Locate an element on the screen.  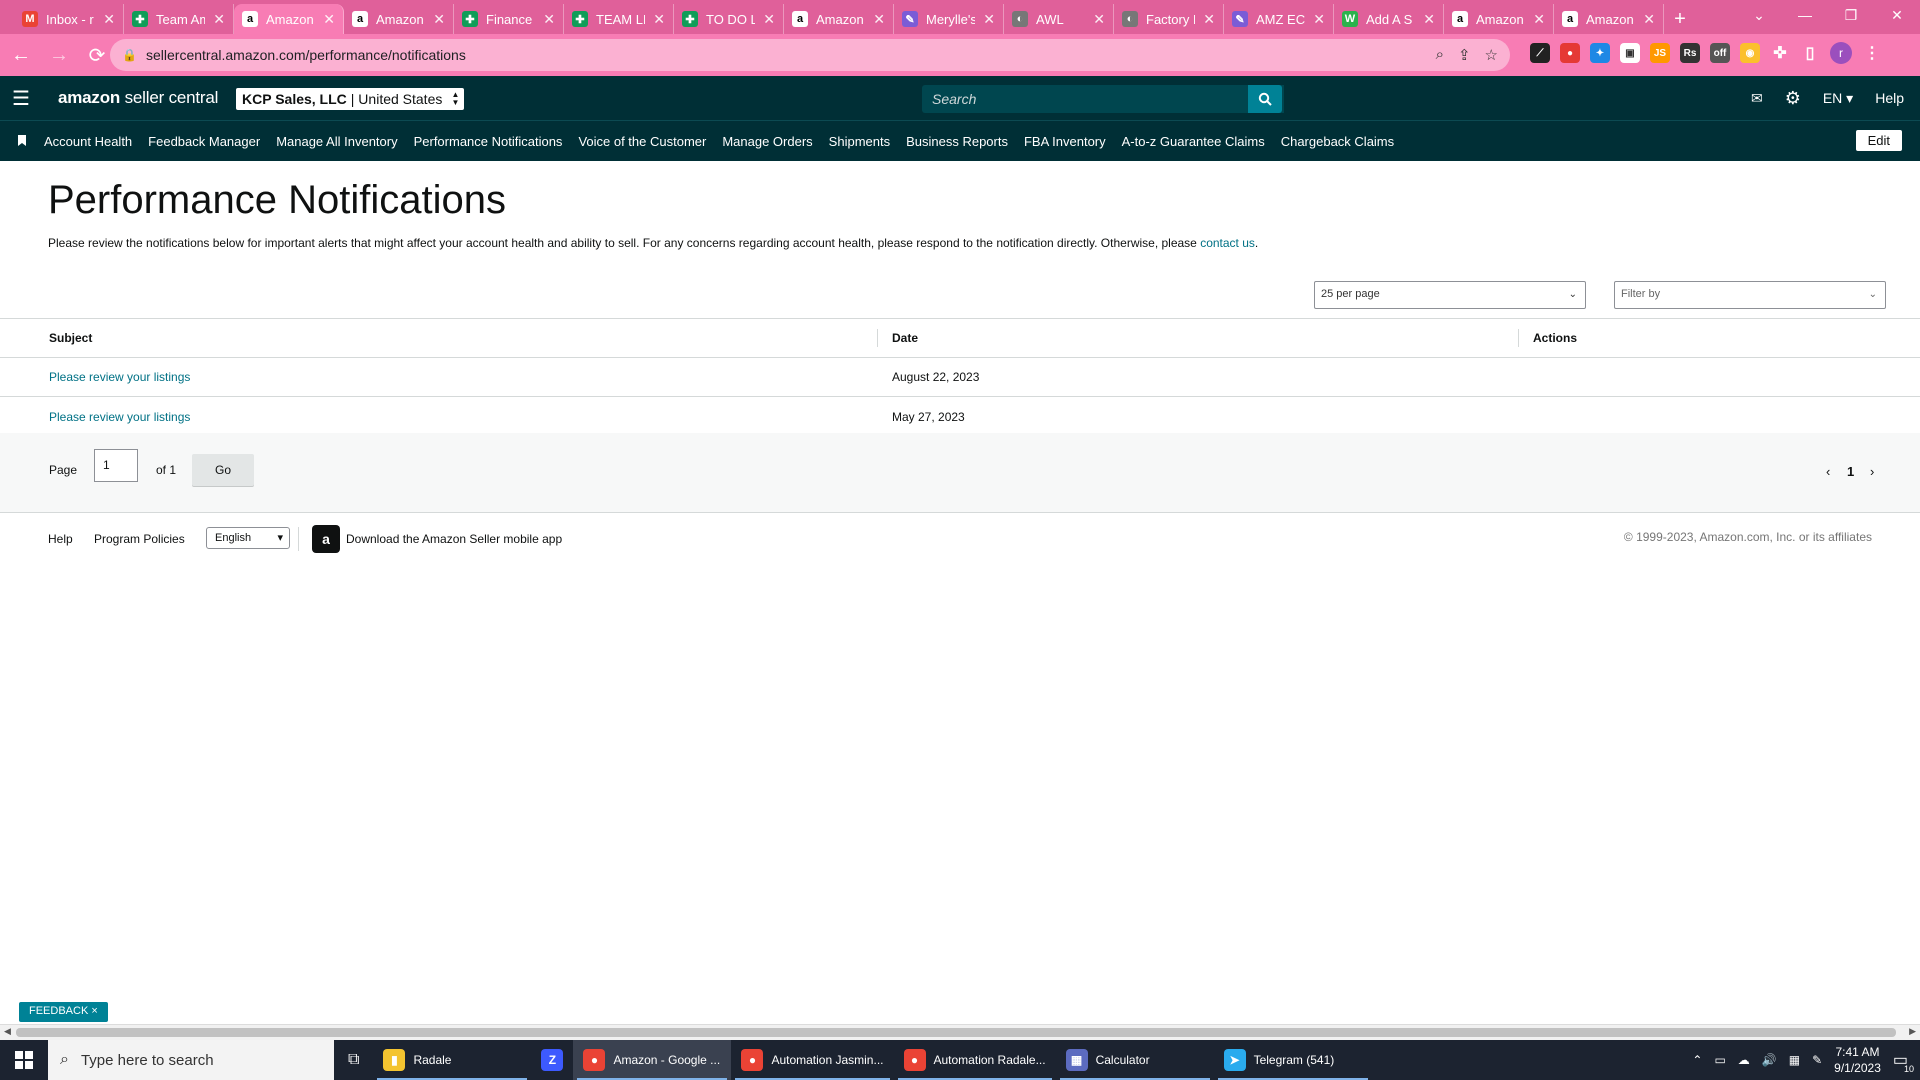
bookmark-star-icon: ☆ is located at coordinates (1491, 55).